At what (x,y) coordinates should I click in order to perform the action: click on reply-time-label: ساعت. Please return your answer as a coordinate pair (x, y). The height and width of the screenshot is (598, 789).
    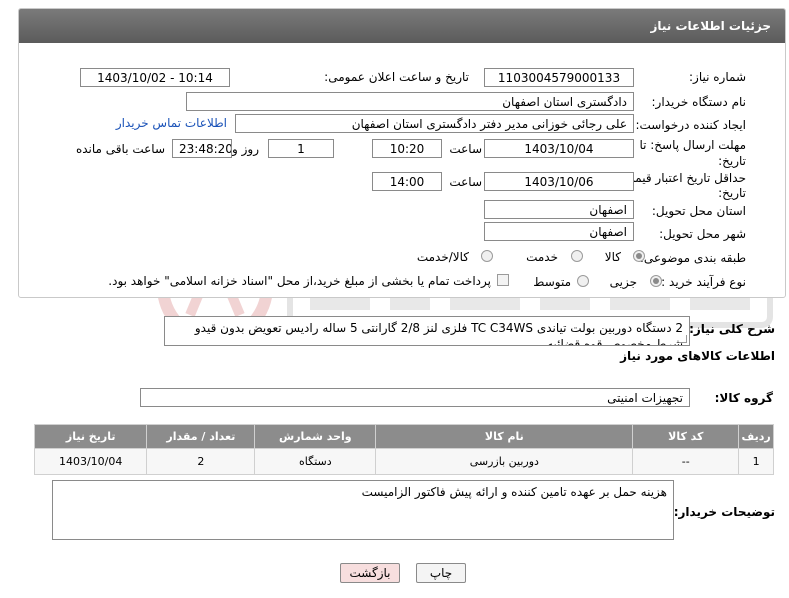
    Looking at the image, I should click on (465, 149).